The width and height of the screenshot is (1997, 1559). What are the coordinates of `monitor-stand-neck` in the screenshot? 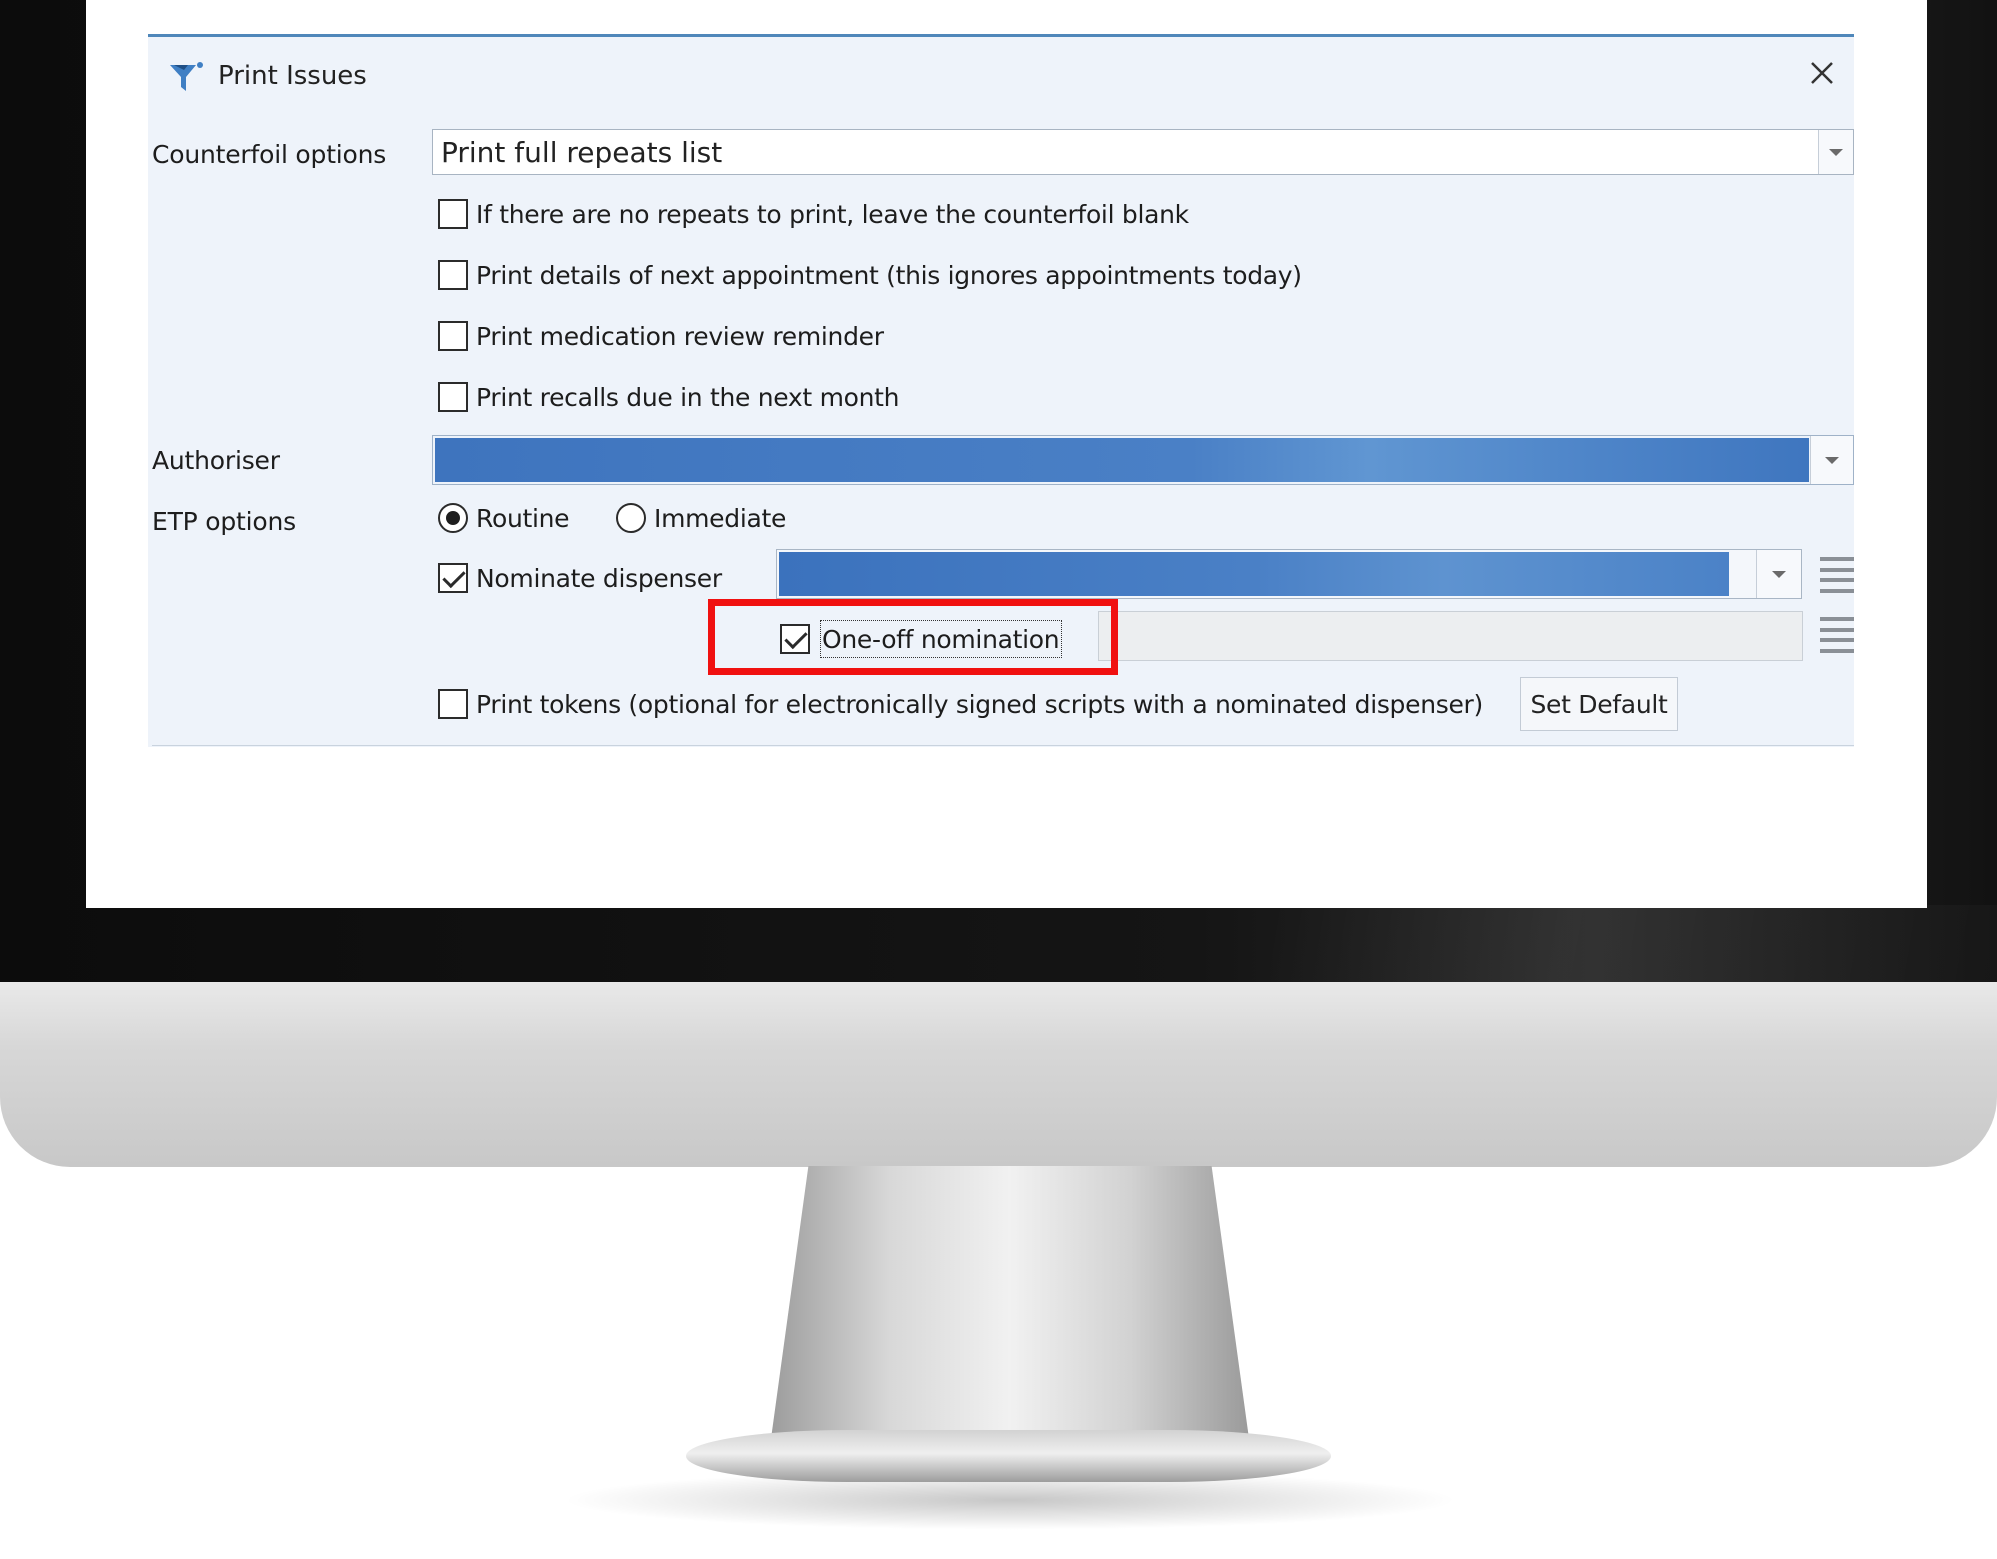 It's located at (1010, 1306).